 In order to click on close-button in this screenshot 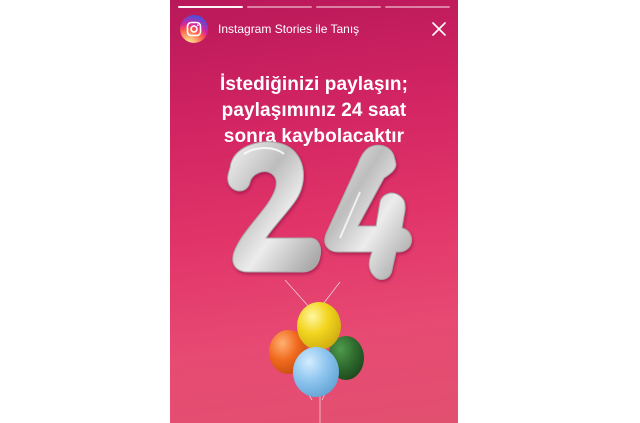, I will do `click(439, 29)`.